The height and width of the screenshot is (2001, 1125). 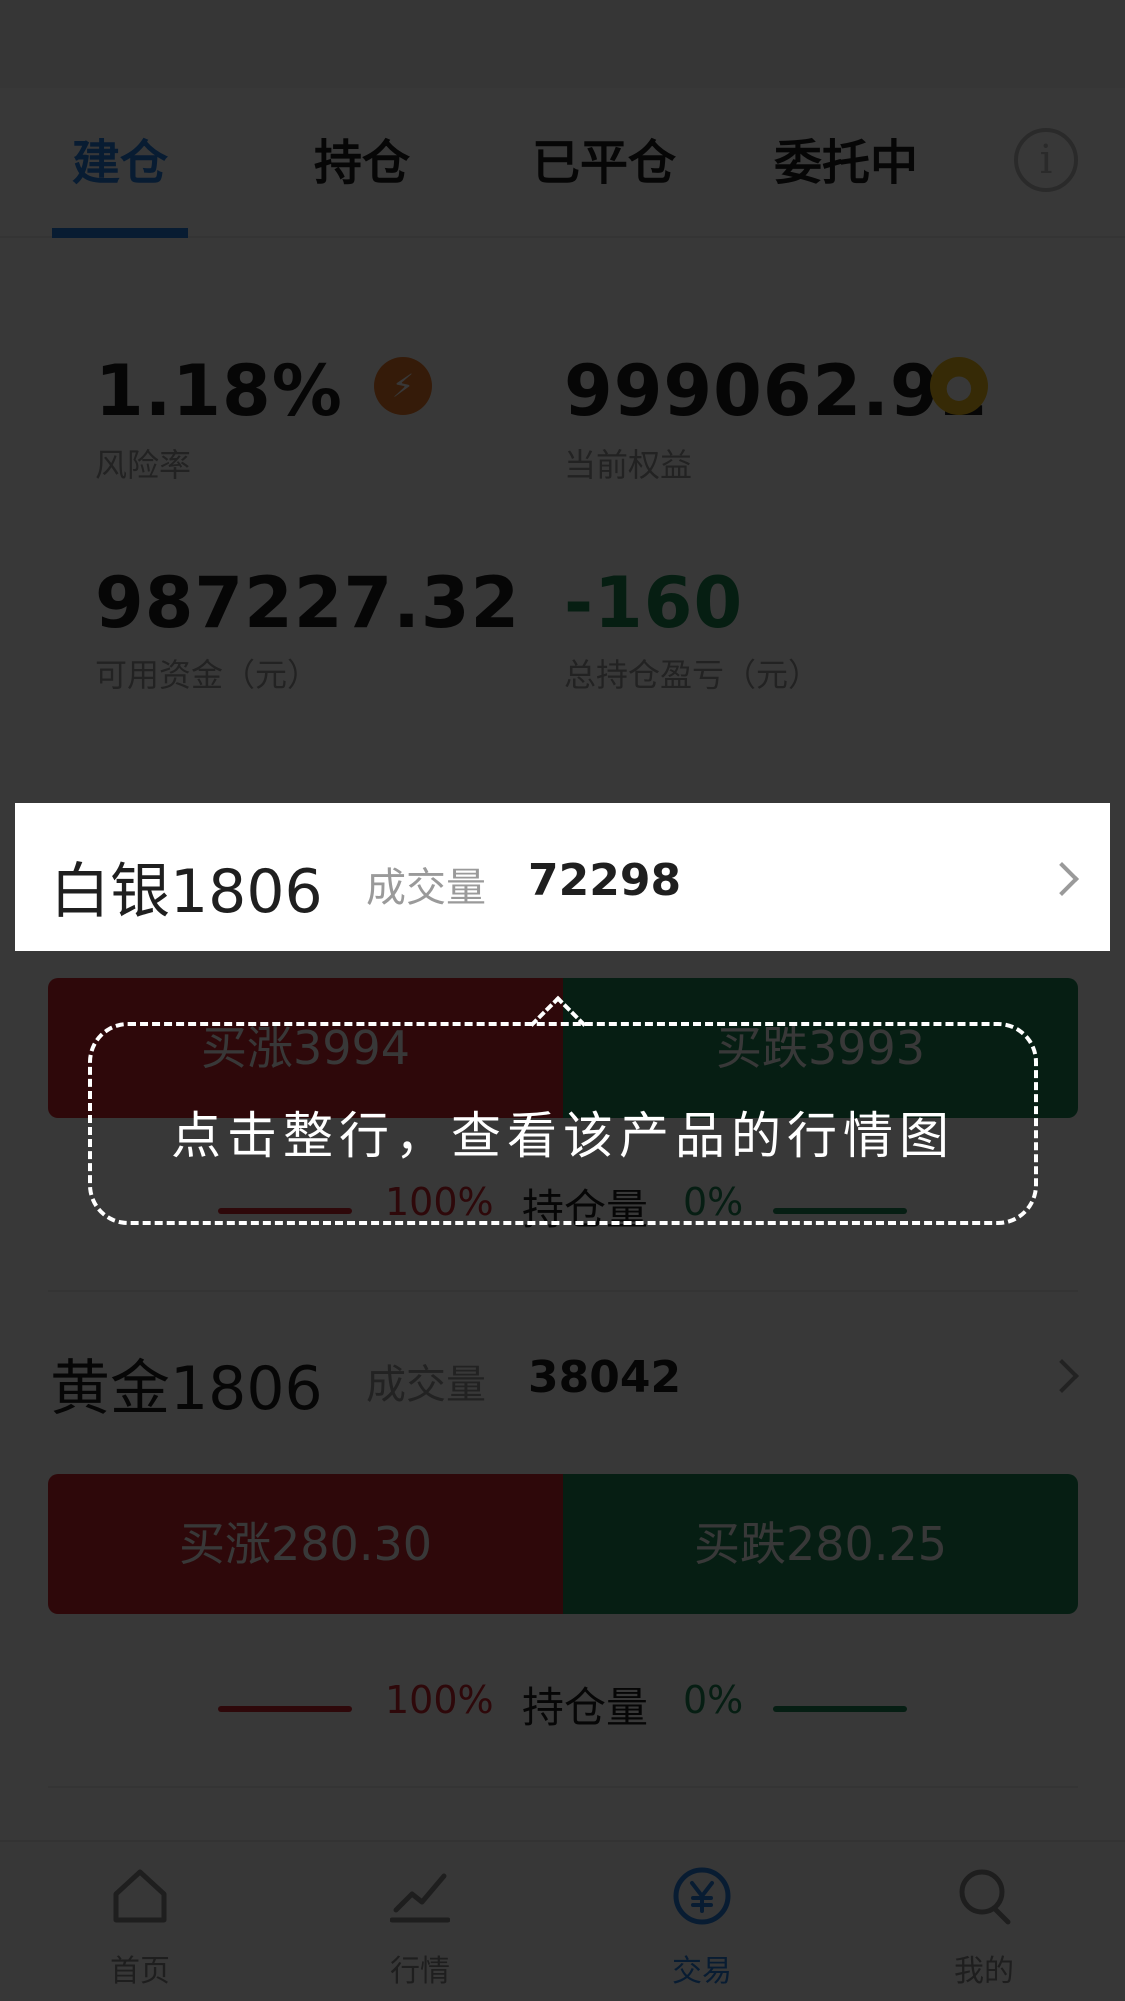 I want to click on trade-buttons-gold: 买涨280.30 买跌280.25, so click(x=563, y=1544).